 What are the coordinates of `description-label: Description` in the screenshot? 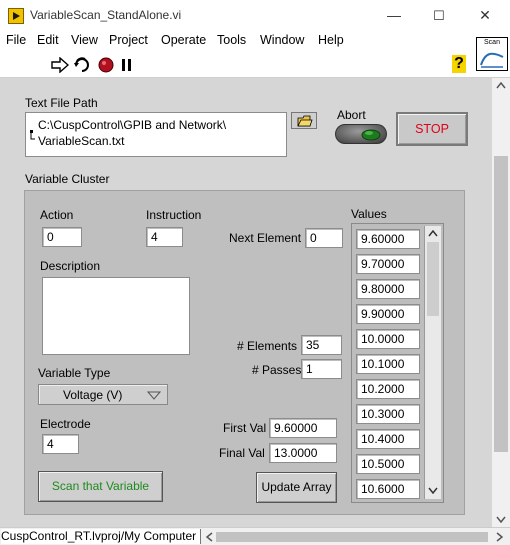 It's located at (70, 266).